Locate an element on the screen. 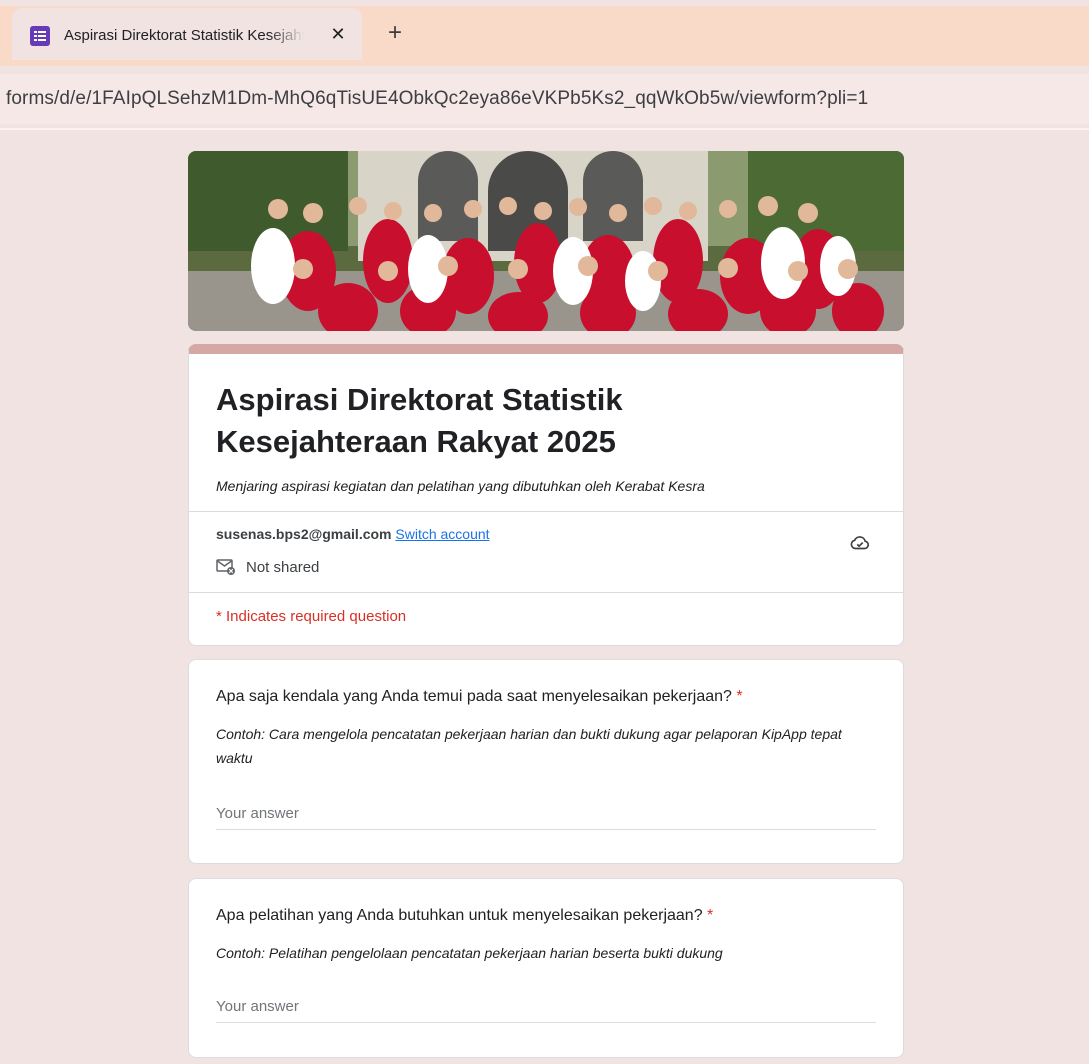 This screenshot has width=1089, height=1064. mail-not-shared-icon is located at coordinates (225, 567).